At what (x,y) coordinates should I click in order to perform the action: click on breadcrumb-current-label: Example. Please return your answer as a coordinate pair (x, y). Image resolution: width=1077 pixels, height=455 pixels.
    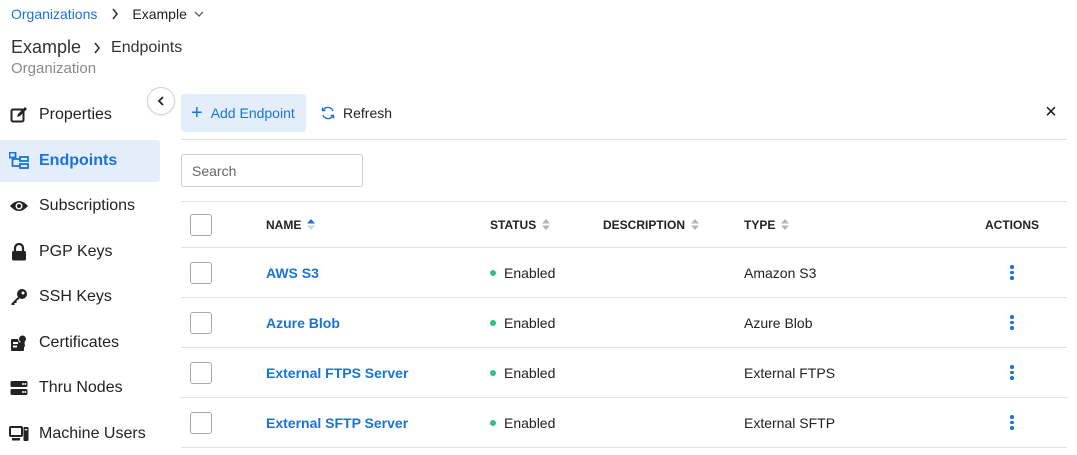
    Looking at the image, I should click on (159, 14).